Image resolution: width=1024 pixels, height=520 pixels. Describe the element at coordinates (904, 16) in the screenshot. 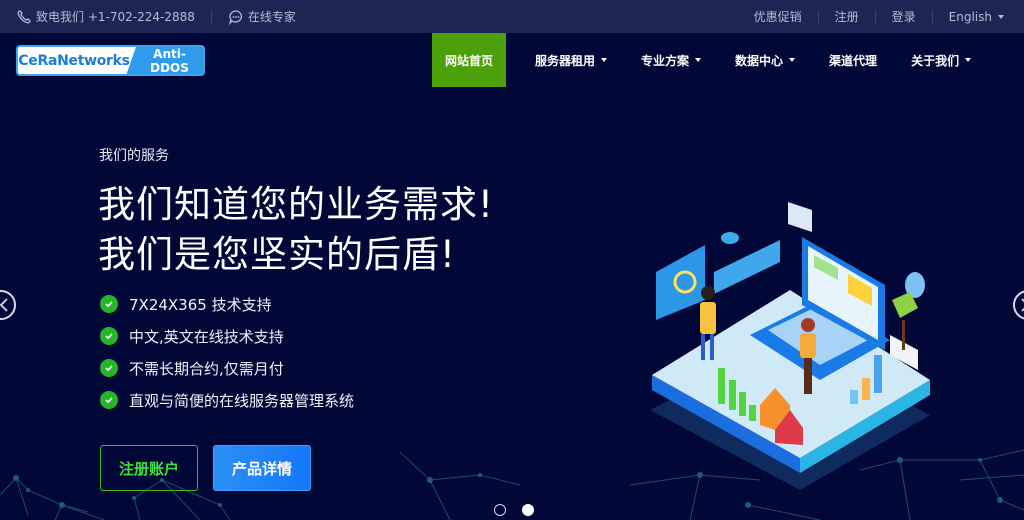

I see `login-link: 登录` at that location.